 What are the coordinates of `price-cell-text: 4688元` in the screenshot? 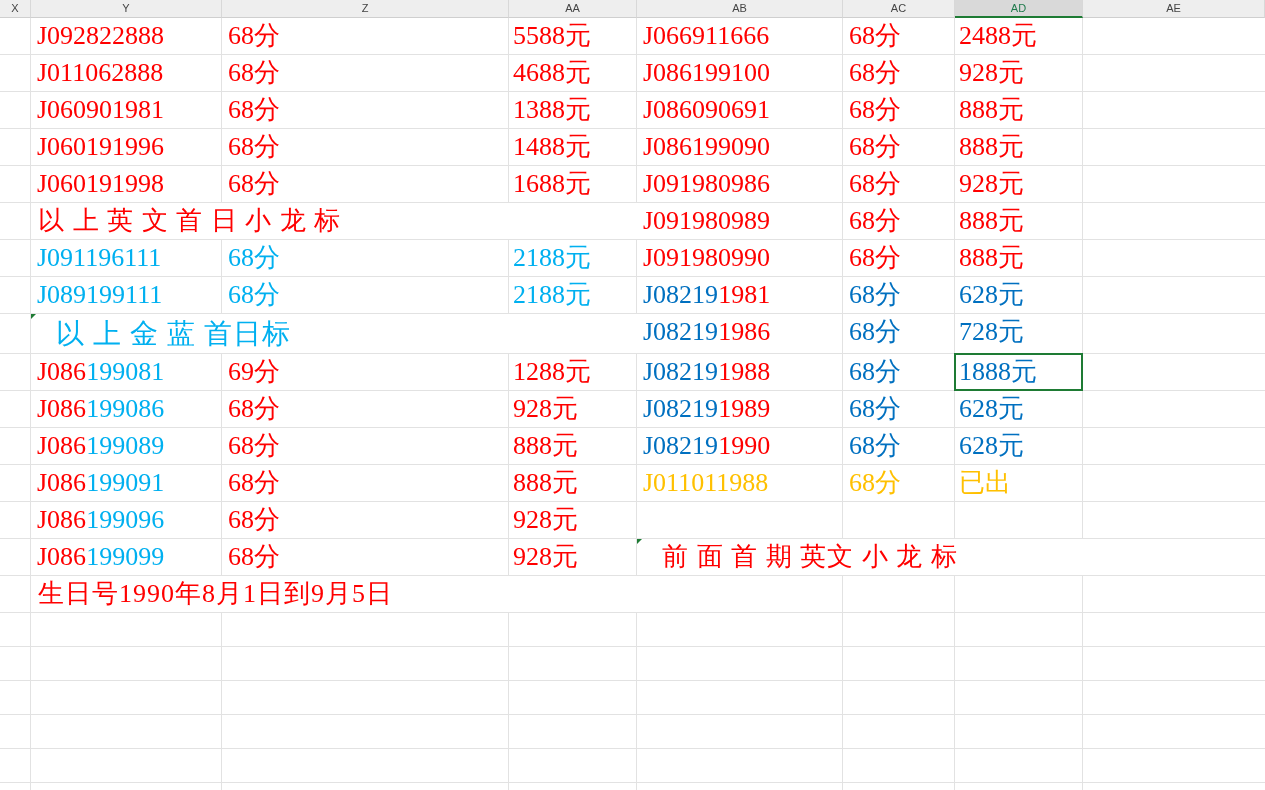 It's located at (552, 73).